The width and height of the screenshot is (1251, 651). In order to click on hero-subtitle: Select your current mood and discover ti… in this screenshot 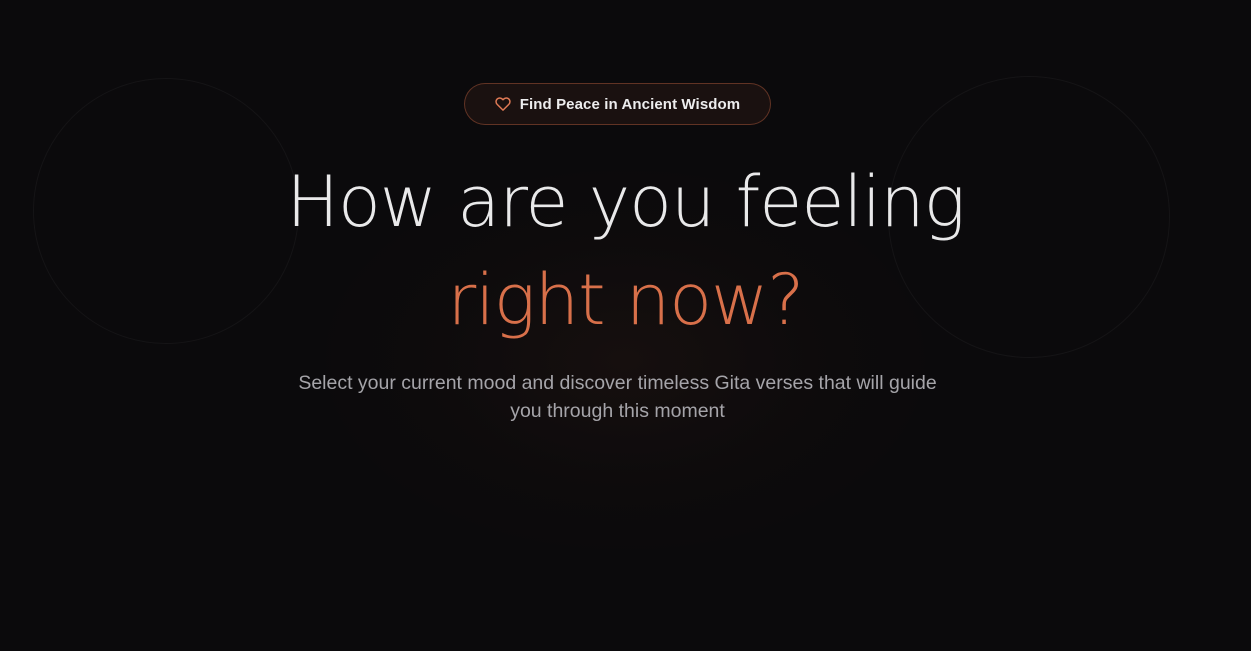, I will do `click(617, 397)`.